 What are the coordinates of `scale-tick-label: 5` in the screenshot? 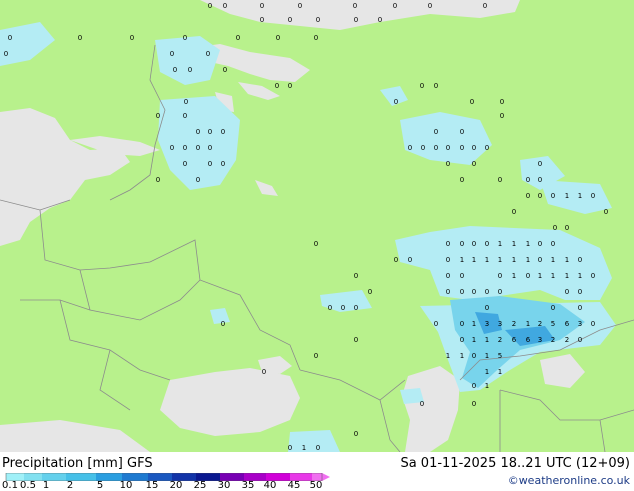 It's located at (100, 485).